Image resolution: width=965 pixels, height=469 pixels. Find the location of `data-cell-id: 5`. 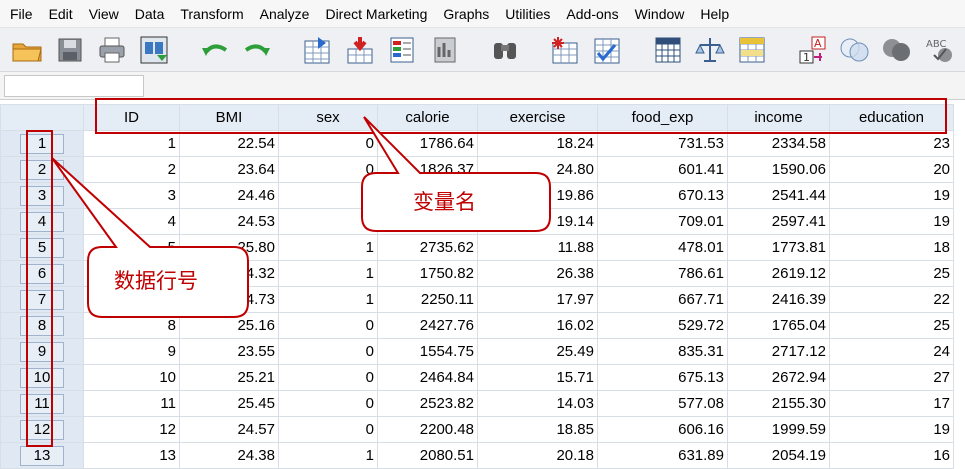

data-cell-id: 5 is located at coordinates (131, 247).